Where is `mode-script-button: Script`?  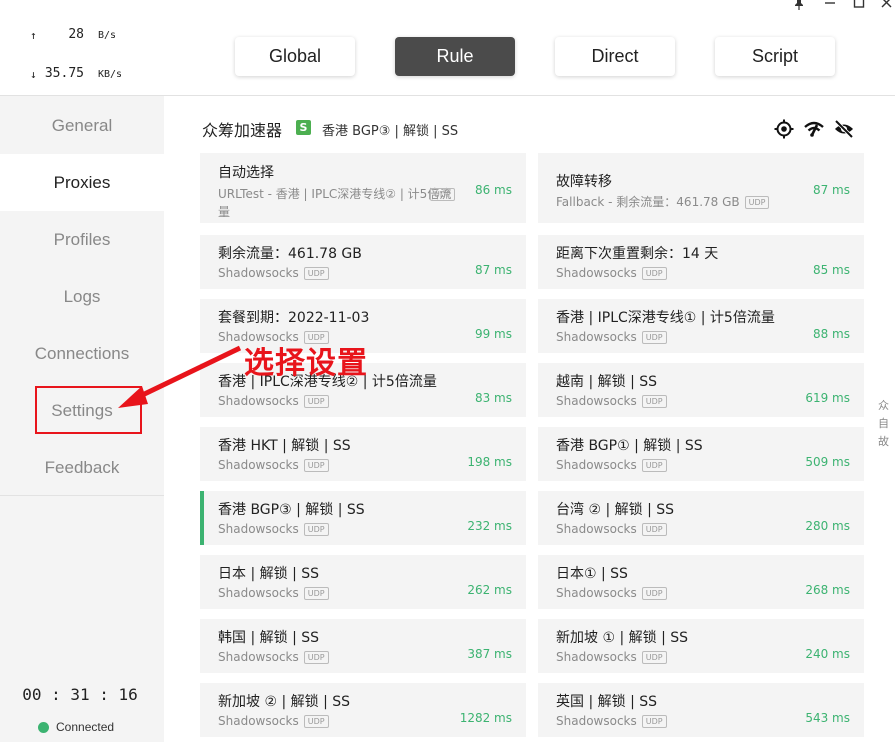
mode-script-button: Script is located at coordinates (775, 56).